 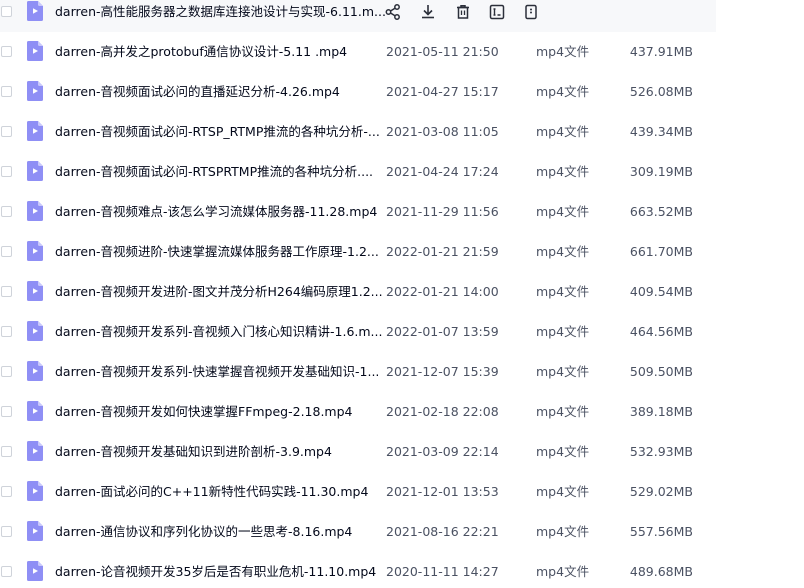 What do you see at coordinates (203, 532) in the screenshot?
I see `file-name: darren-通信协议和序列化协议的一些思考-8.16.mp4` at bounding box center [203, 532].